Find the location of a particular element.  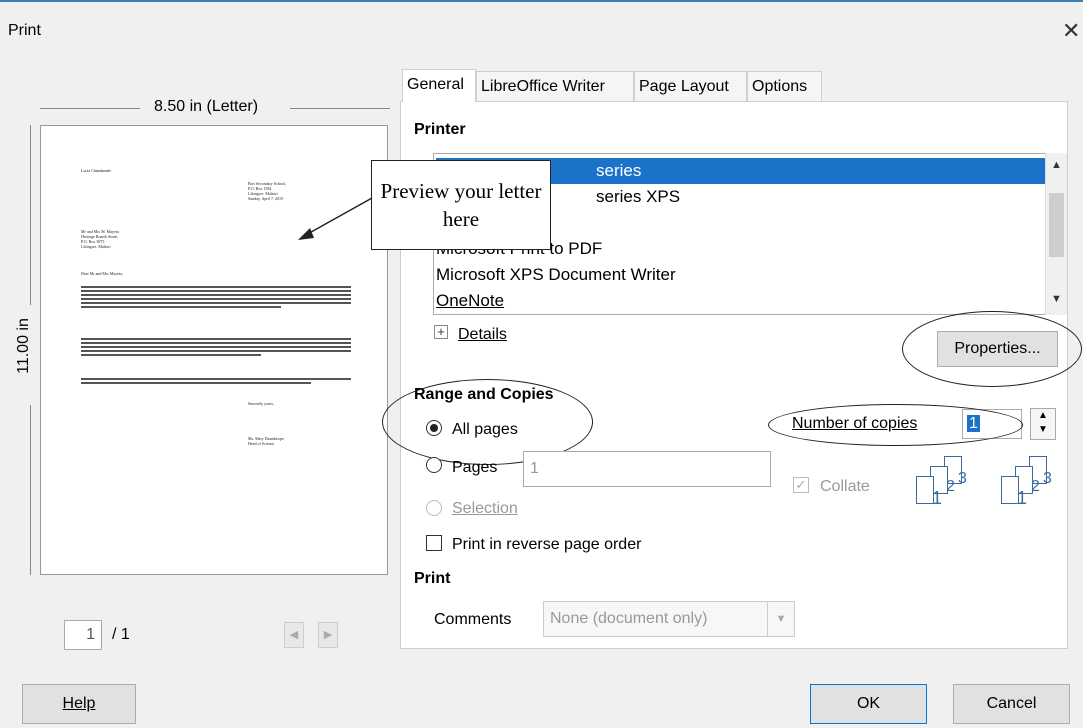

ok-button: OK is located at coordinates (868, 704).